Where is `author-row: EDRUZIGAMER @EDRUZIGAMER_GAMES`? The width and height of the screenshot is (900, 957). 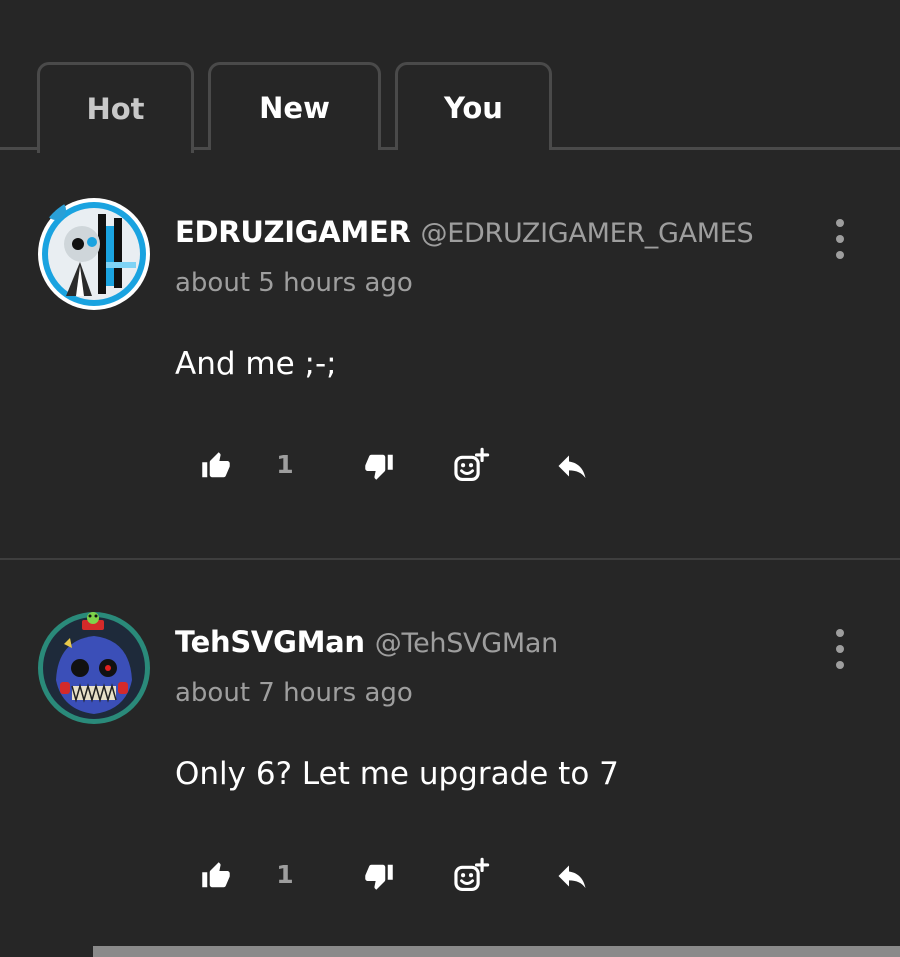
author-row: EDRUZIGAMER @EDRUZIGAMER_GAMES is located at coordinates (464, 232).